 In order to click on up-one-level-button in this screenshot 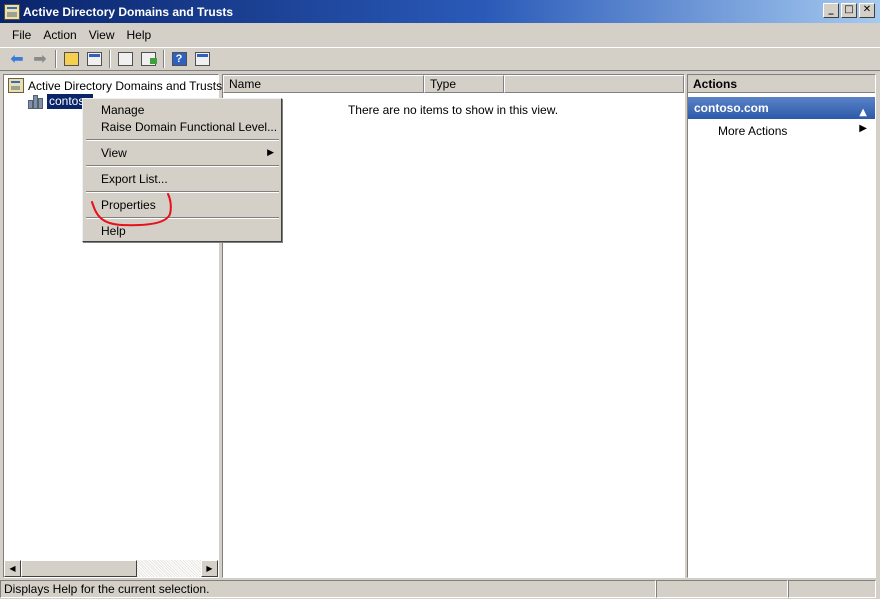, I will do `click(71, 59)`.